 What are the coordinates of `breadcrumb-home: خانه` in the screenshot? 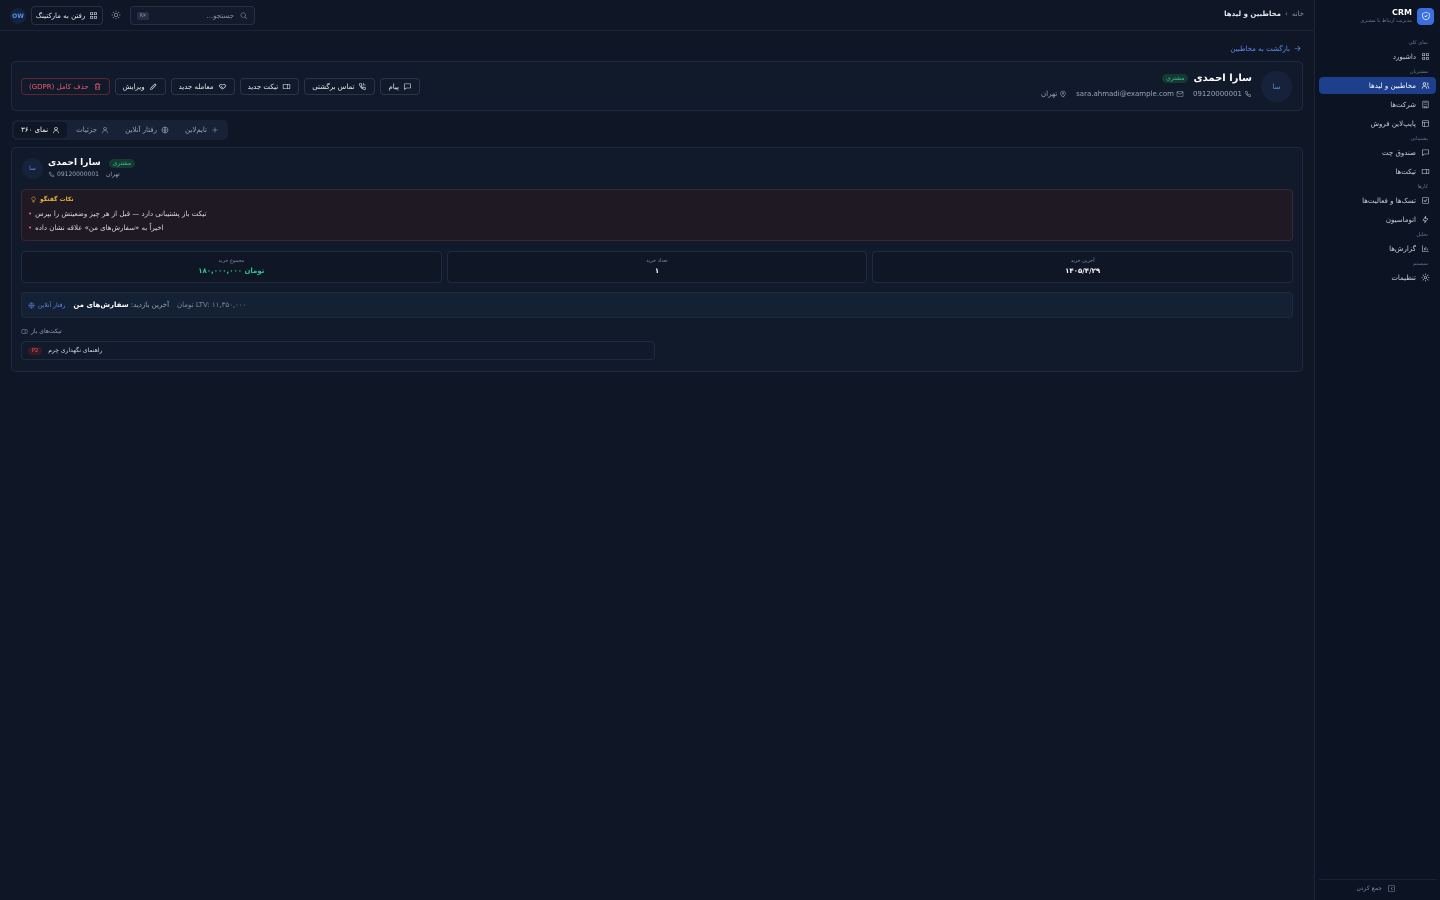 It's located at (1298, 14).